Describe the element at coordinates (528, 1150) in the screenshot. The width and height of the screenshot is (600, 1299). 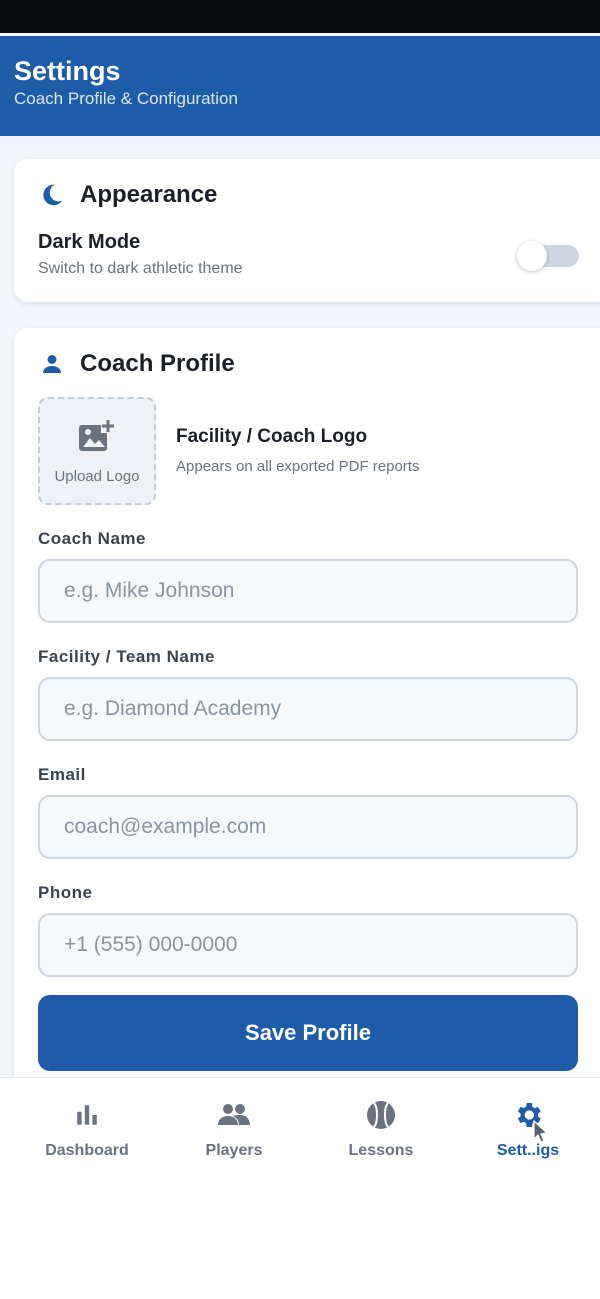
I see `nav-label-settings: Sett..igs` at that location.